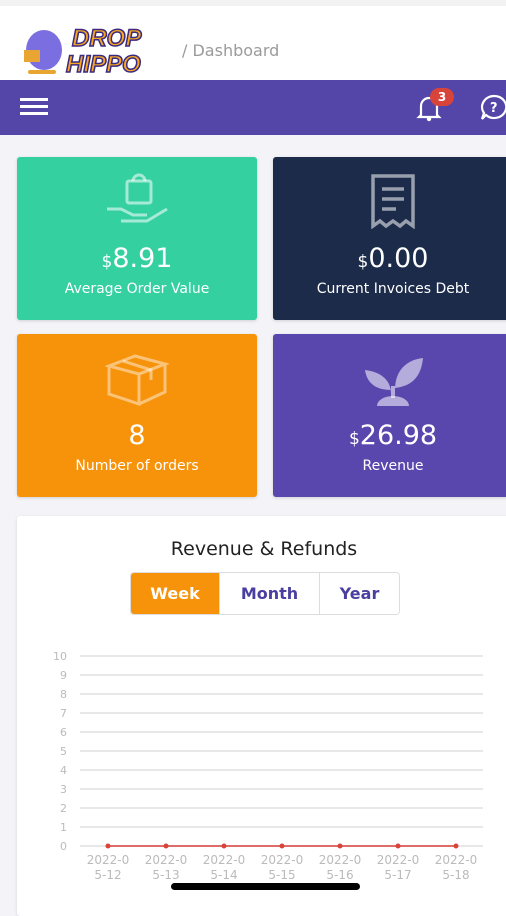 The image size is (506, 916). What do you see at coordinates (397, 875) in the screenshot?
I see `x-tick-label: 5-17` at bounding box center [397, 875].